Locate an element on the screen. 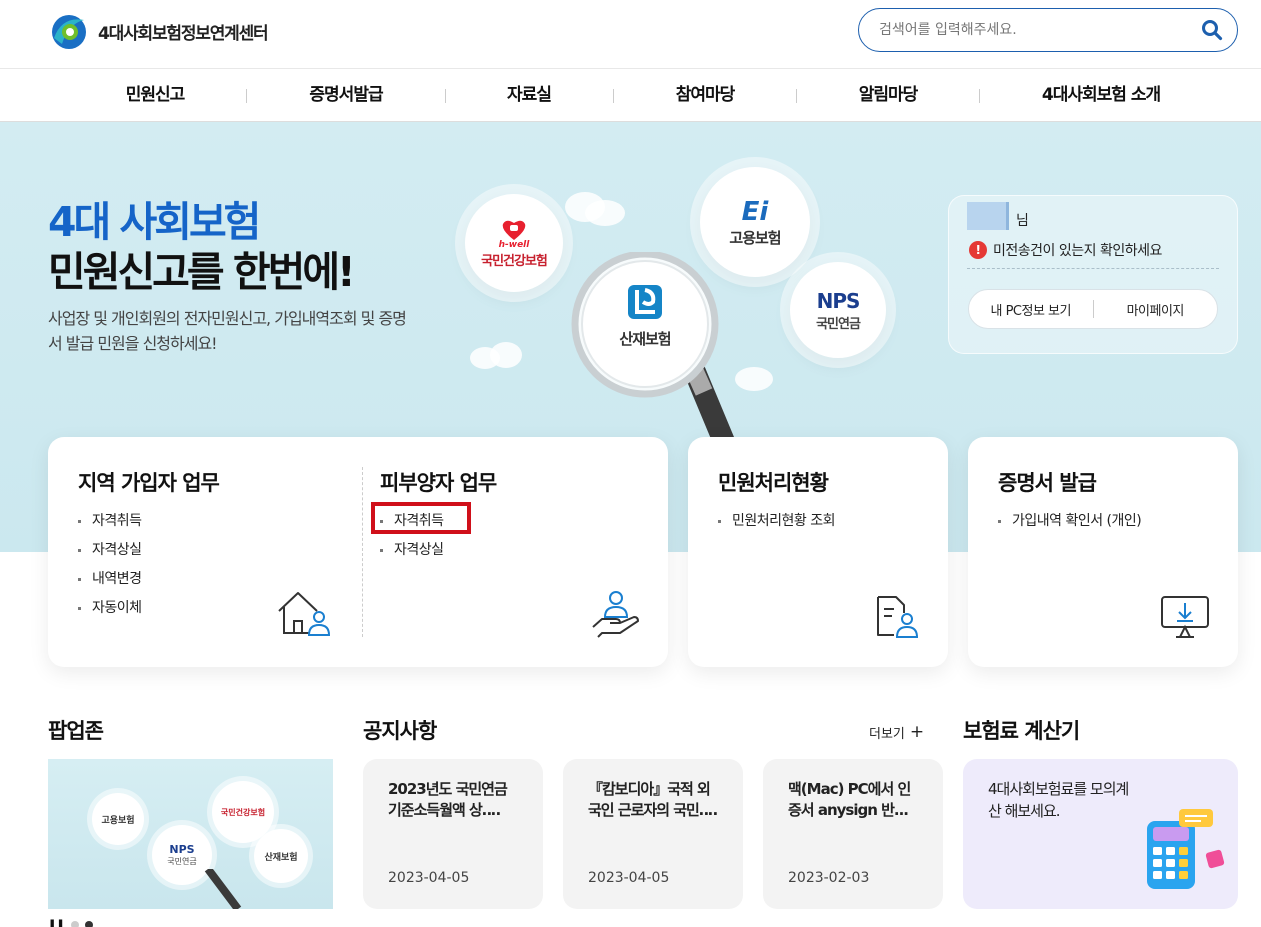 This screenshot has width=1261, height=927. more-link: 더보기 + is located at coordinates (897, 732).